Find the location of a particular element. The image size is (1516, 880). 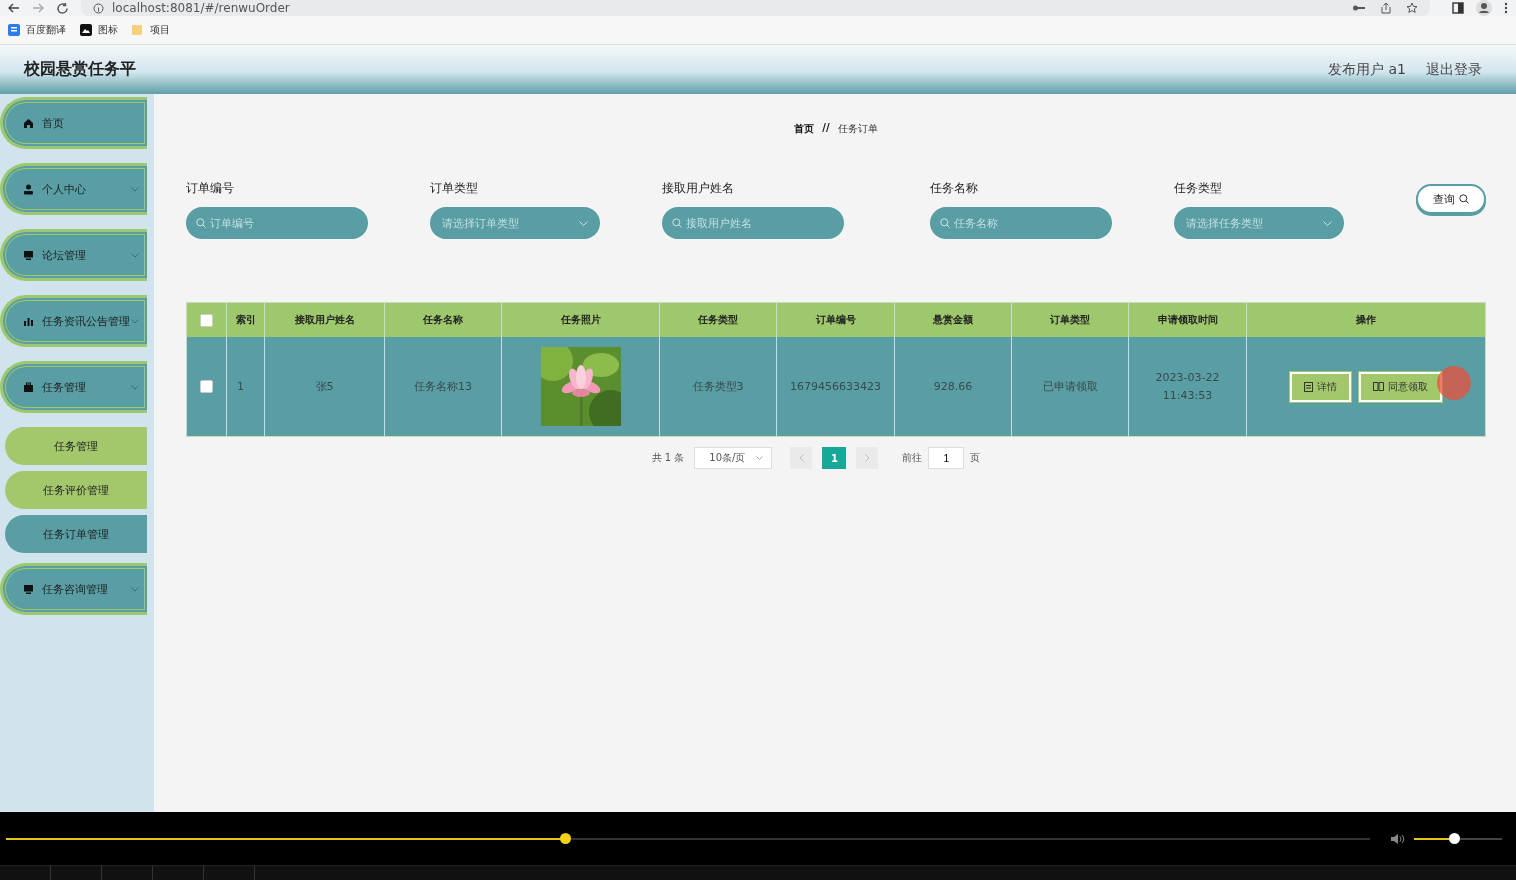

field-label: 任务类型 is located at coordinates (1198, 188).